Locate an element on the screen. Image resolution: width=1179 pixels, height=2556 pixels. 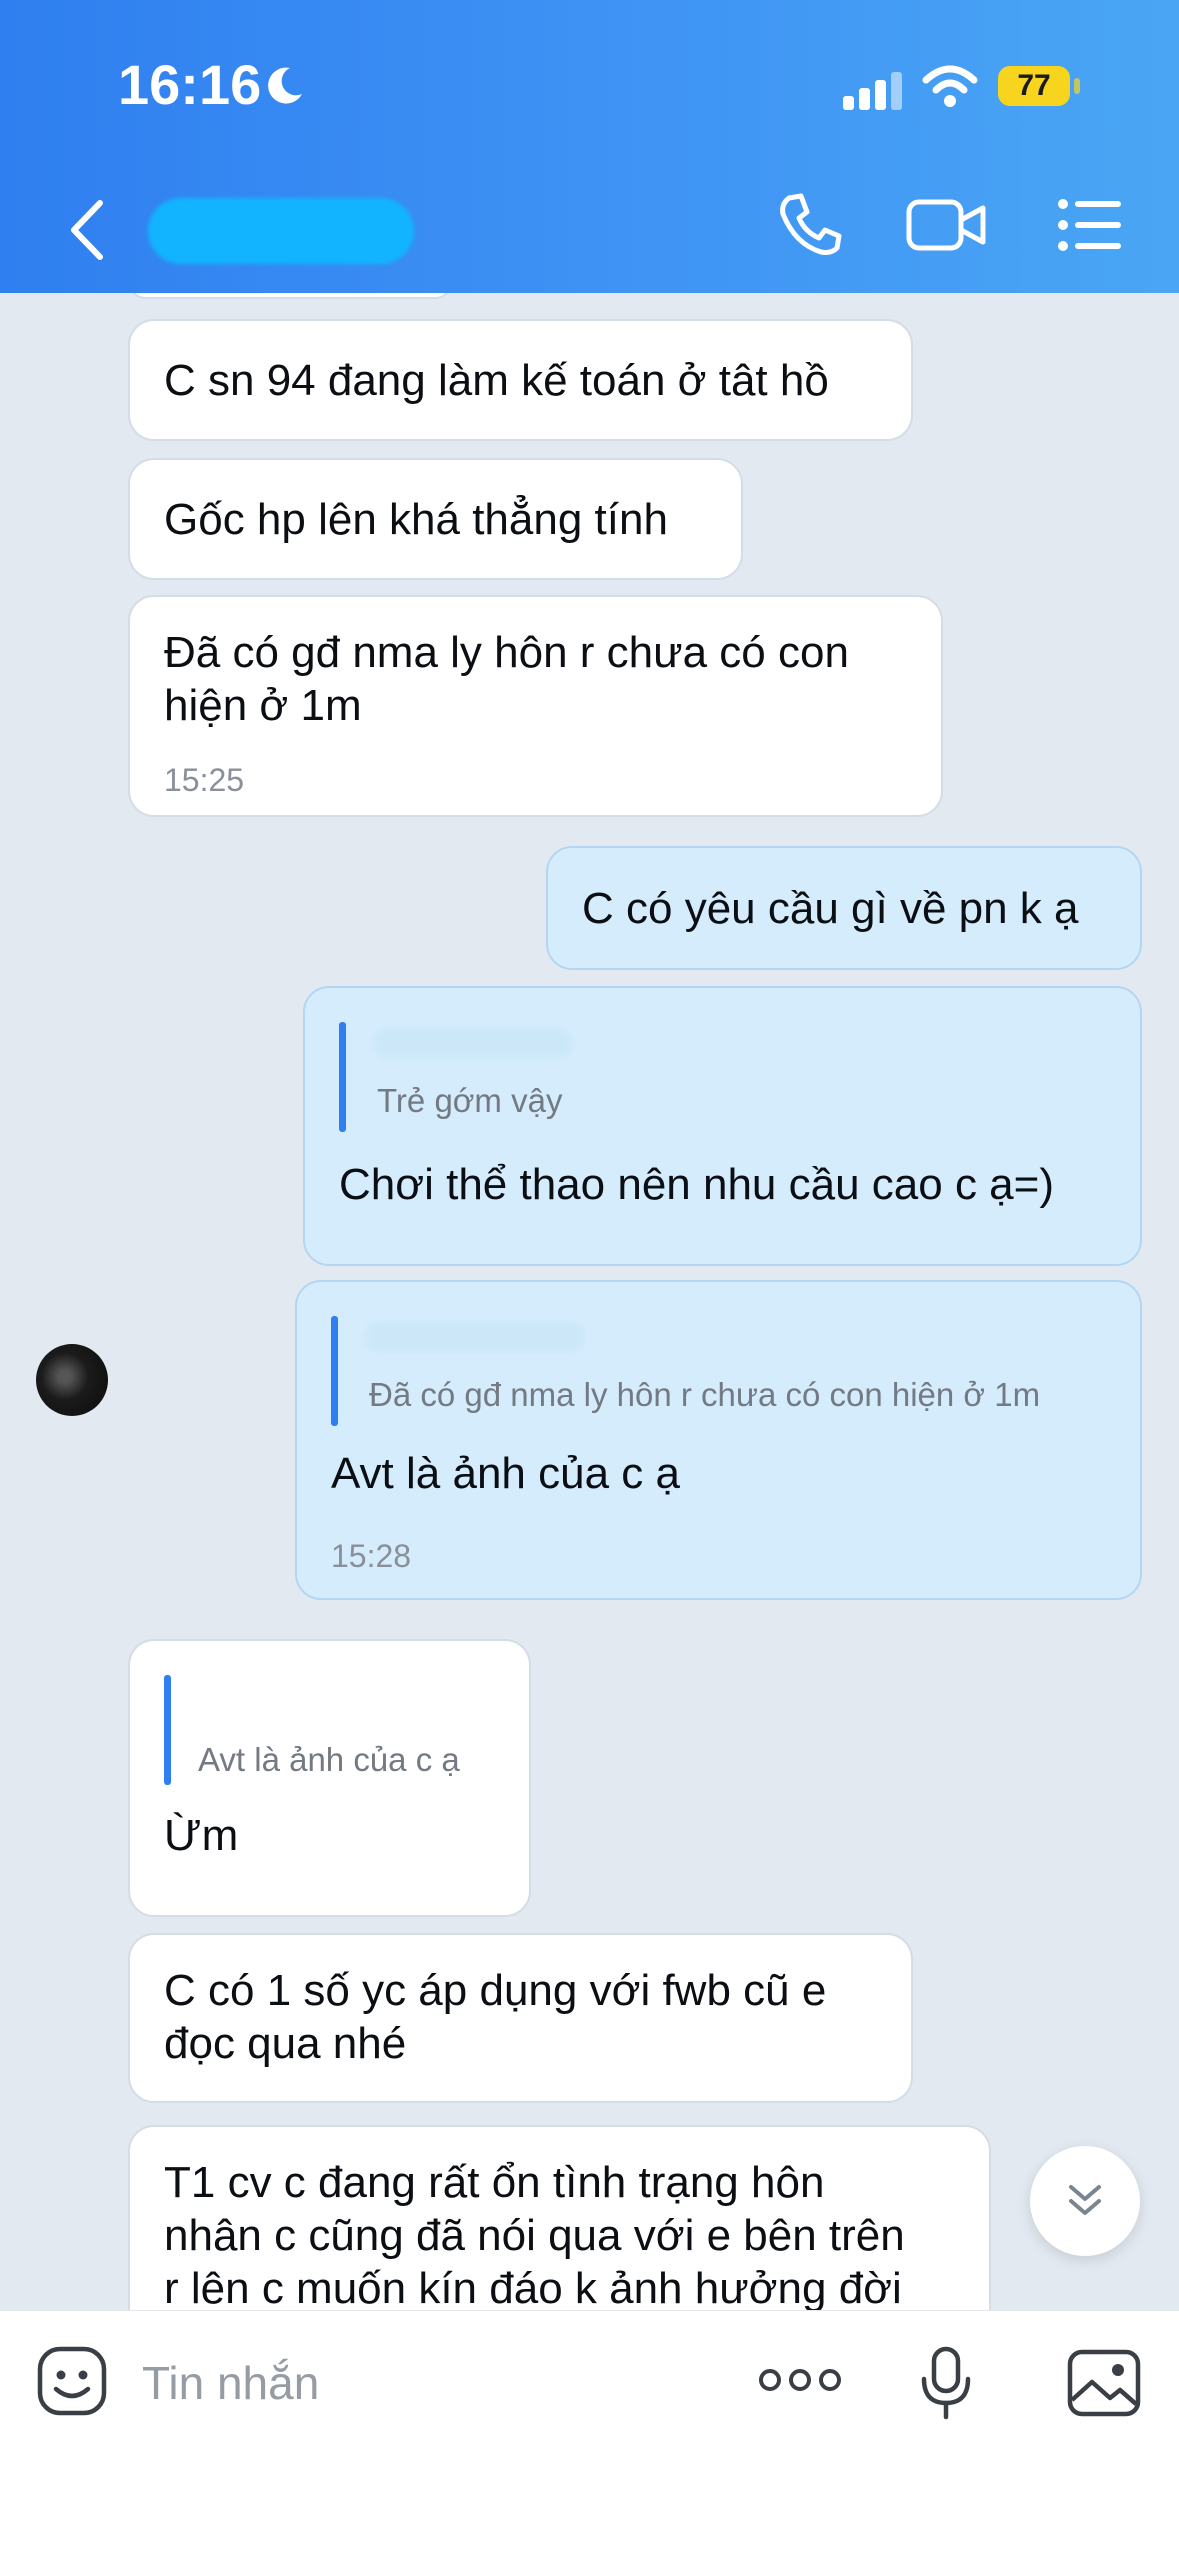
wifi-icon is located at coordinates (950, 86).